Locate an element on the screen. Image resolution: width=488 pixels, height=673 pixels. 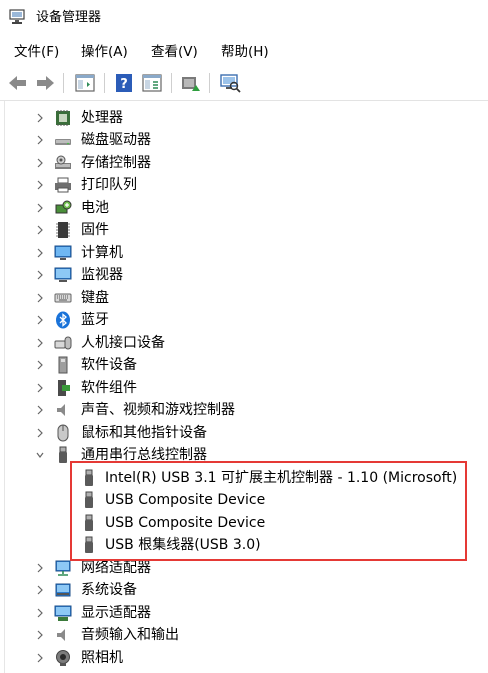
tree-item-label: 音频输入和输出 is located at coordinates (130, 635).